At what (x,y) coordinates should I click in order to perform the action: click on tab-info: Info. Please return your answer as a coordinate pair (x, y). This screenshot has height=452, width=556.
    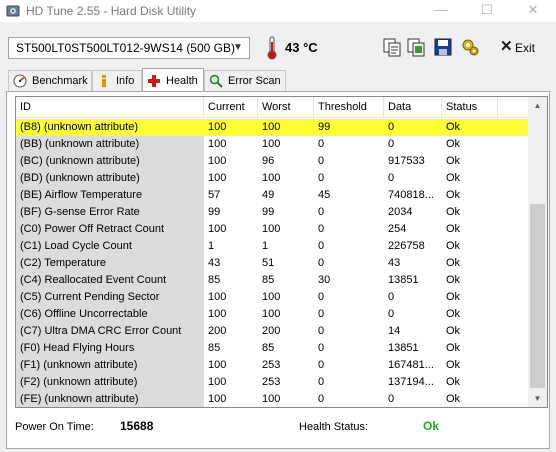
    Looking at the image, I should click on (117, 80).